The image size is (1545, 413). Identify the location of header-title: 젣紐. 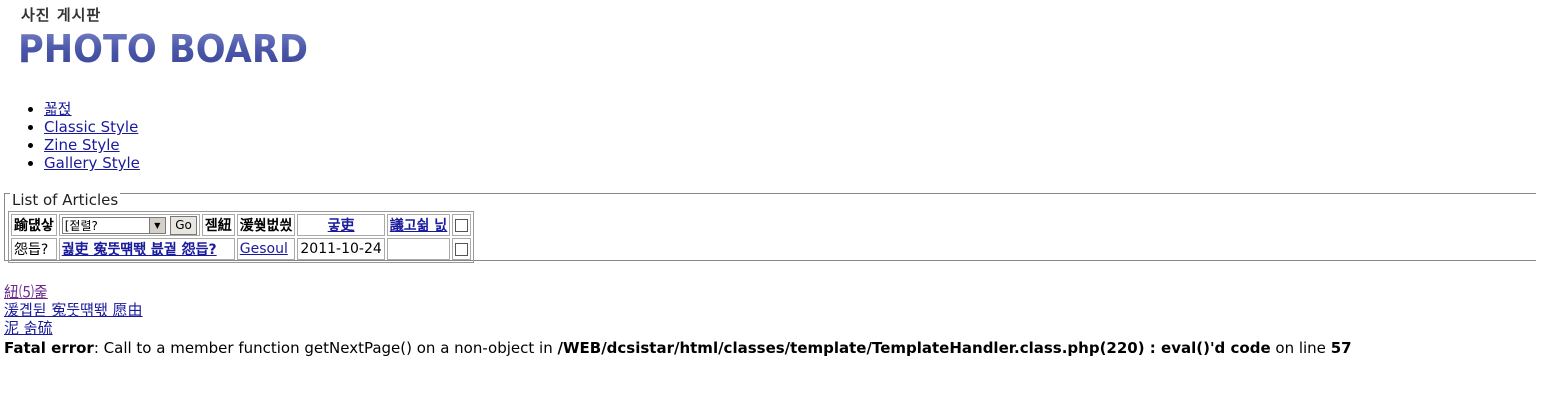
(218, 225).